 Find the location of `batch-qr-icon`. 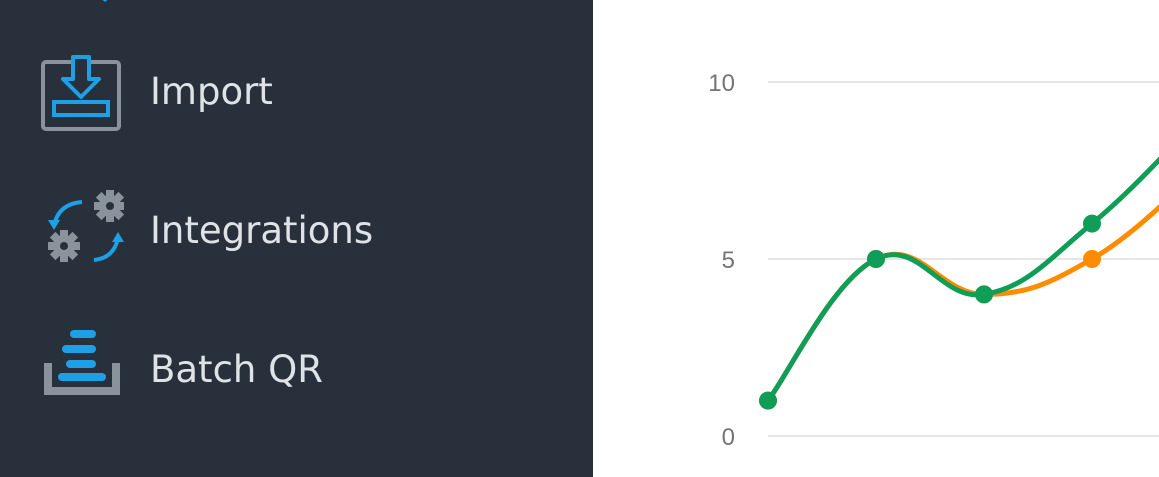

batch-qr-icon is located at coordinates (82, 369).